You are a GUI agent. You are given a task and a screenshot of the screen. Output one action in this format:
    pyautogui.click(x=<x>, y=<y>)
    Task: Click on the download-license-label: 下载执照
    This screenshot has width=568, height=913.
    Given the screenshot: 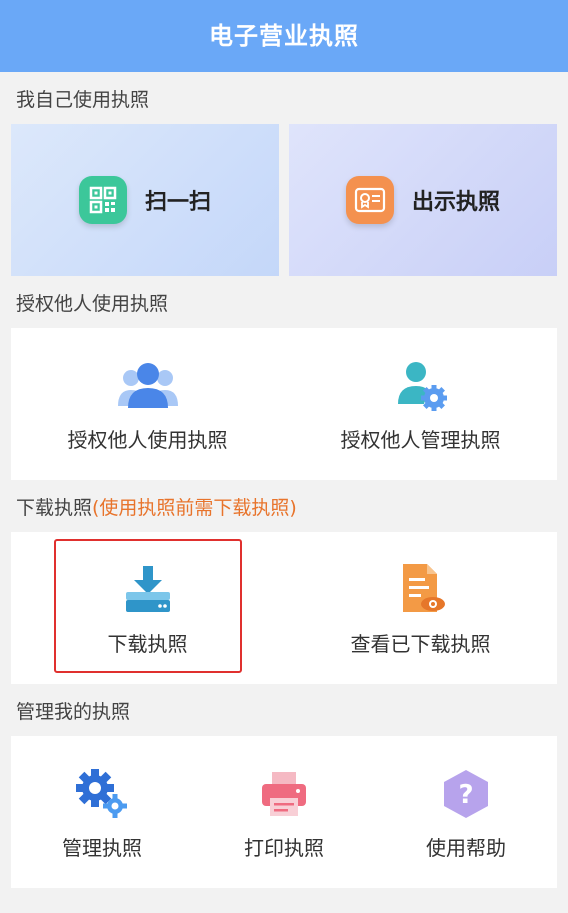 What is the action you would take?
    pyautogui.click(x=147, y=643)
    